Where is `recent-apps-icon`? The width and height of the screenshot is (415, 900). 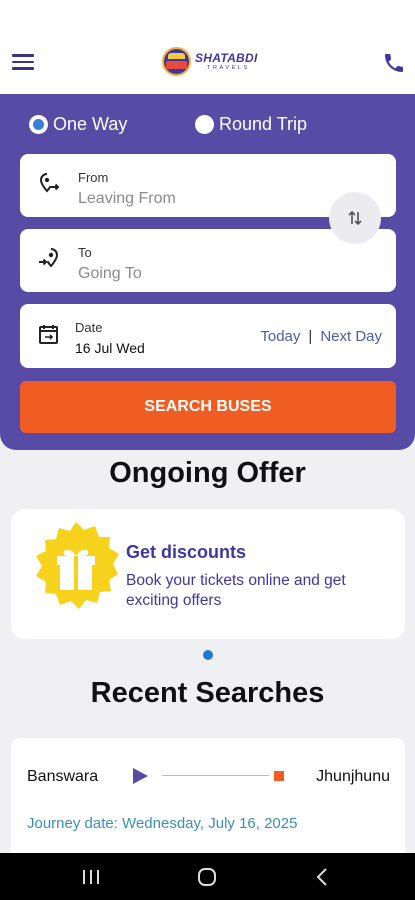
recent-apps-icon is located at coordinates (91, 877).